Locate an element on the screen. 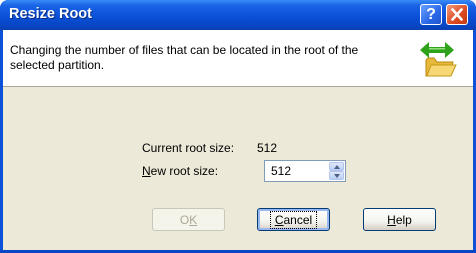 Image resolution: width=476 pixels, height=253 pixels. help-button-label: Help is located at coordinates (399, 220).